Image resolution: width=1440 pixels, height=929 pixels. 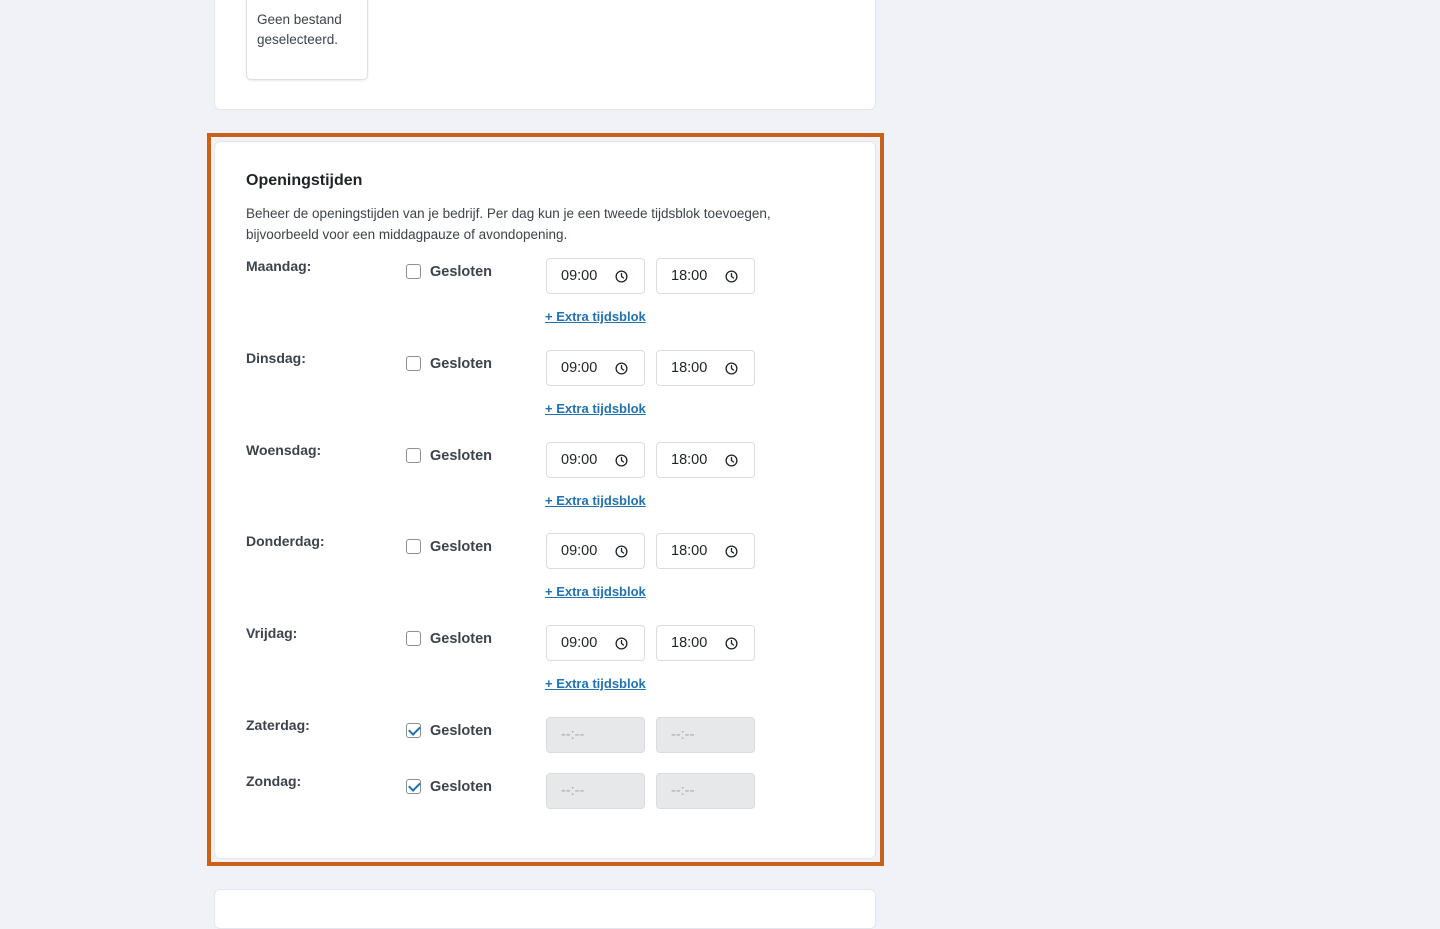 I want to click on close-time-input-woensdag: 18:00, so click(x=705, y=460).